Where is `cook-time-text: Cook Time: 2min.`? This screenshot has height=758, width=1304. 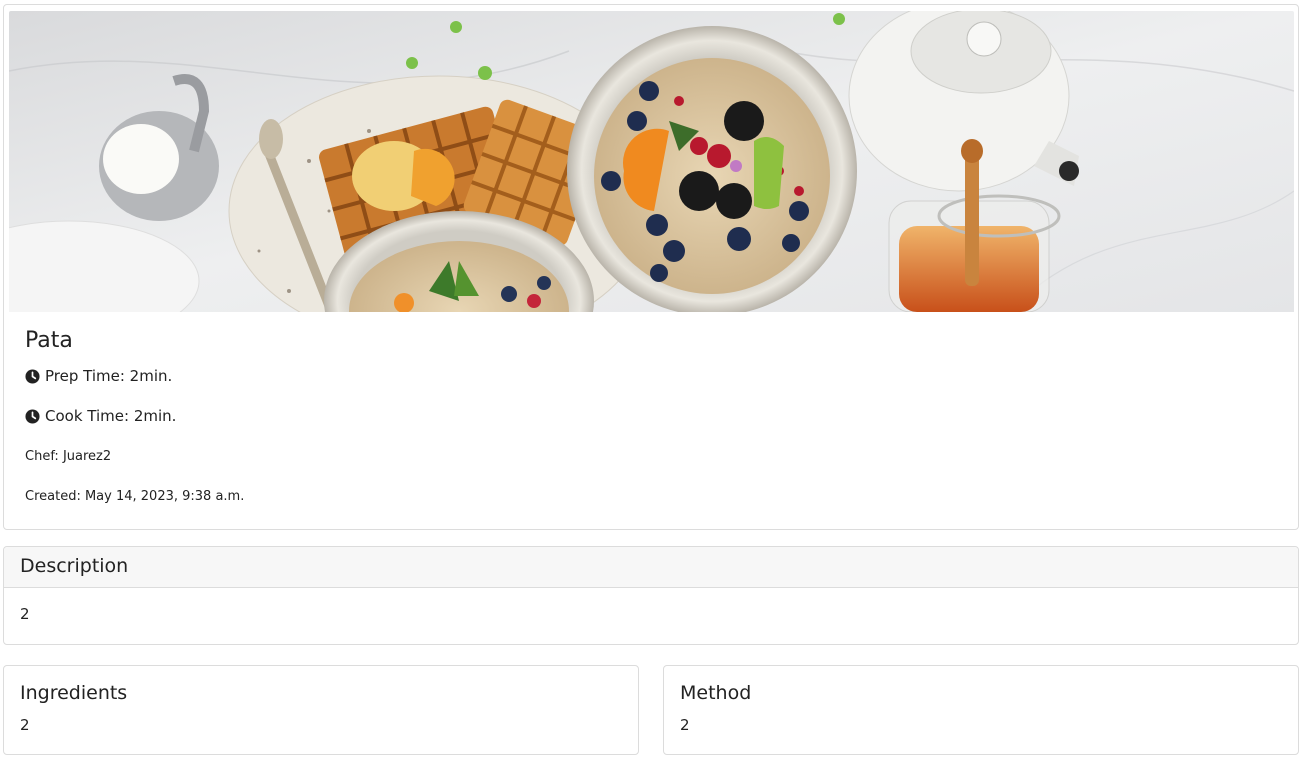 cook-time-text: Cook Time: 2min. is located at coordinates (111, 416).